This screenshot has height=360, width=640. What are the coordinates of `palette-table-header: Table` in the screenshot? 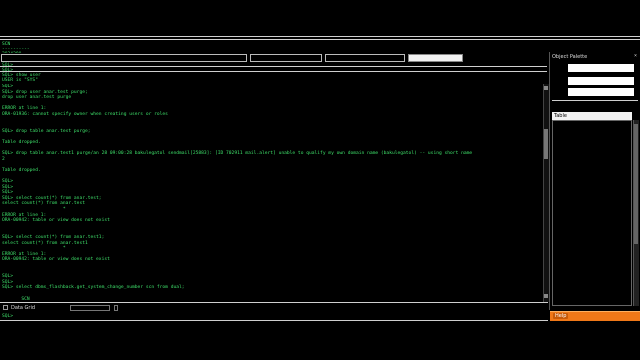 It's located at (592, 116).